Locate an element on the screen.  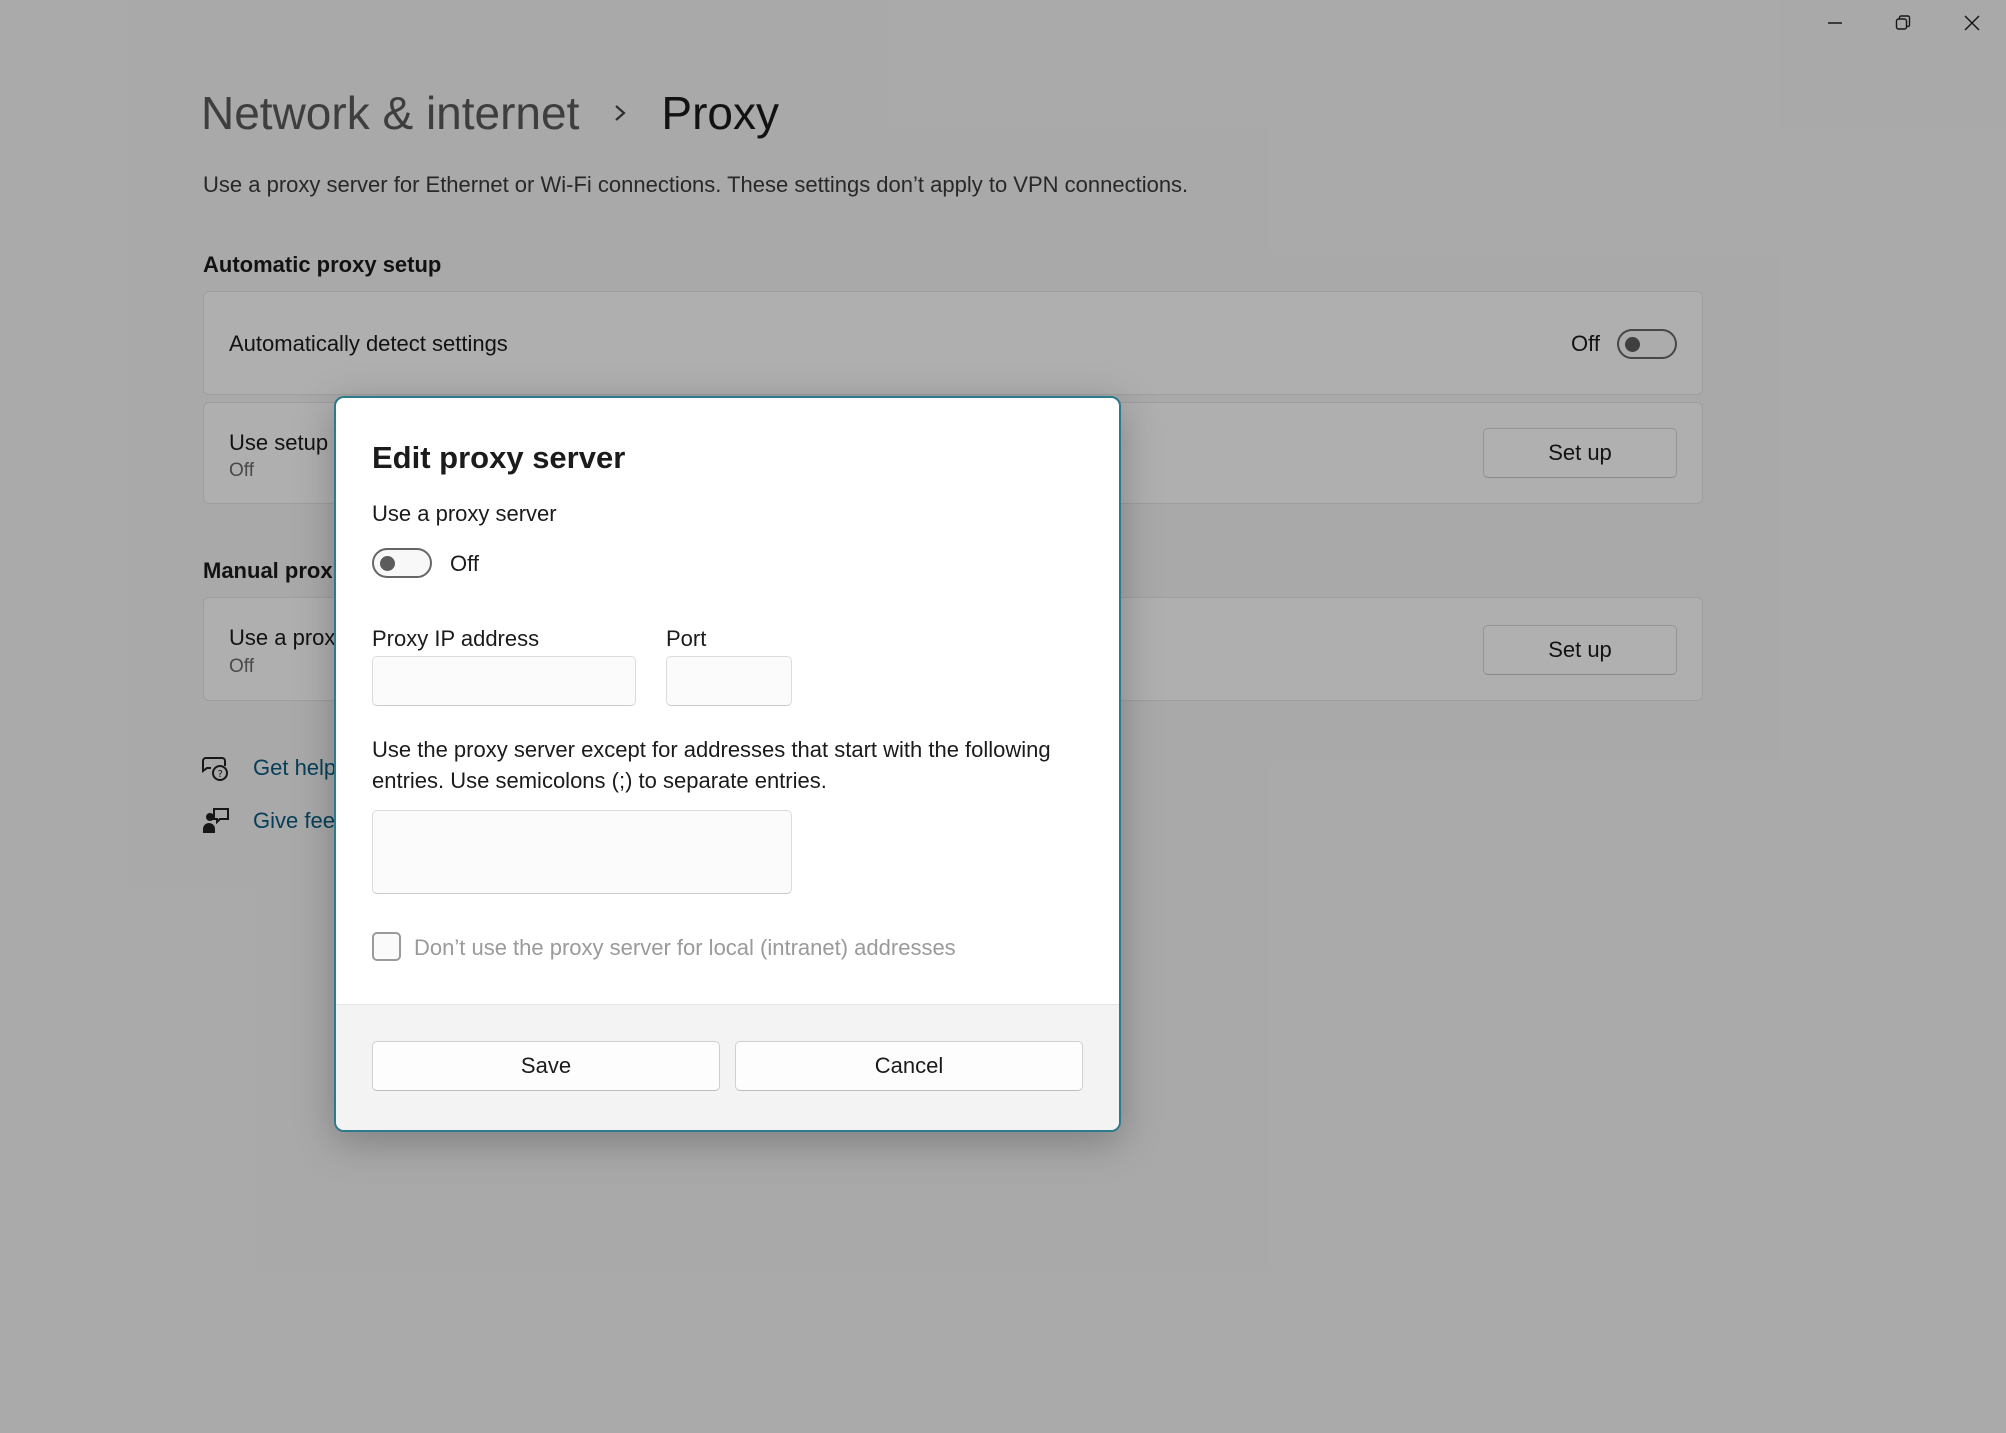
proxy-ip-input is located at coordinates (504, 681).